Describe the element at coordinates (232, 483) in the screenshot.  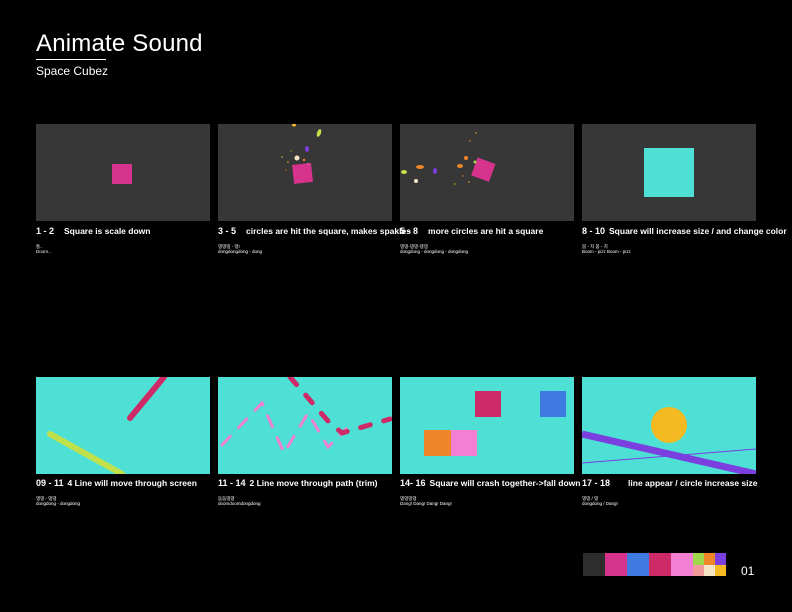
I see `frame-range: 11 - 14` at that location.